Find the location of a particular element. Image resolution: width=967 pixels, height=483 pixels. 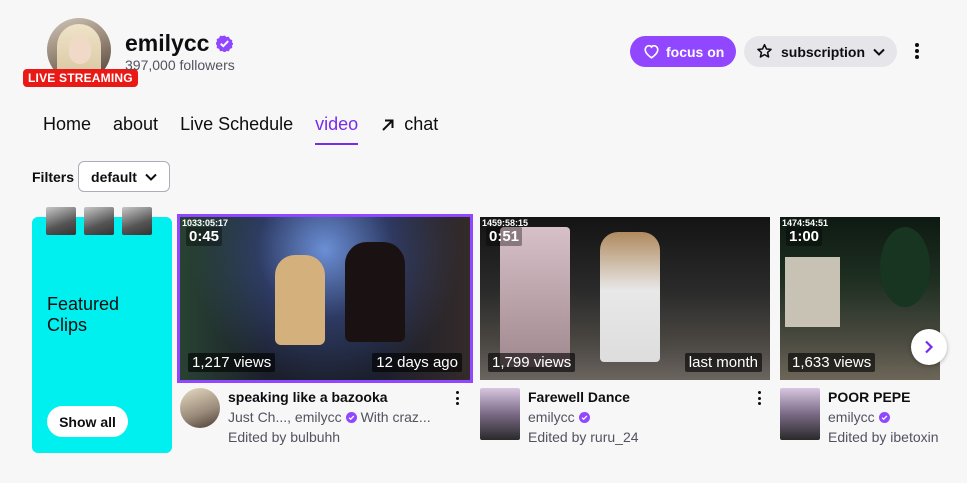

video-meta: POOR PEPE emilycc Edited by ibetoxin is located at coordinates (873, 423).